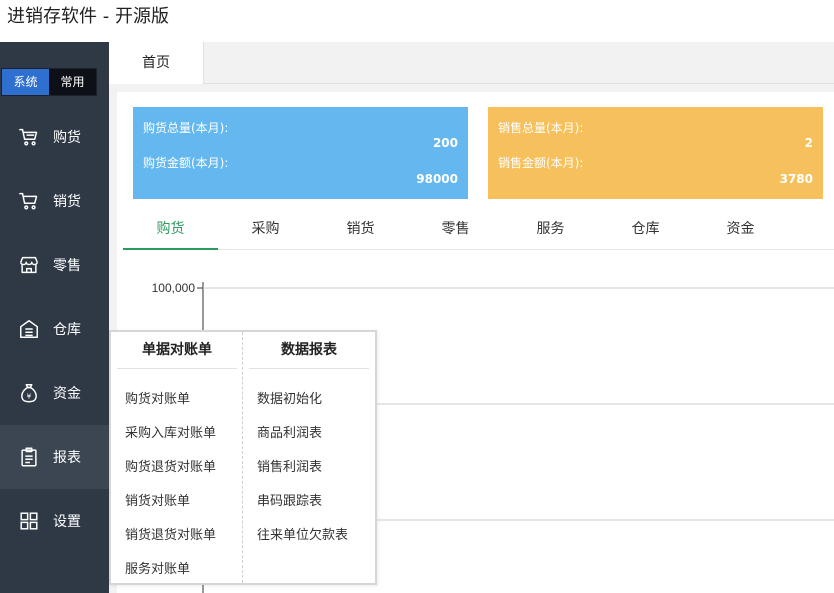 The height and width of the screenshot is (593, 834). Describe the element at coordinates (360, 231) in the screenshot. I see `subtab-sales: 销货` at that location.